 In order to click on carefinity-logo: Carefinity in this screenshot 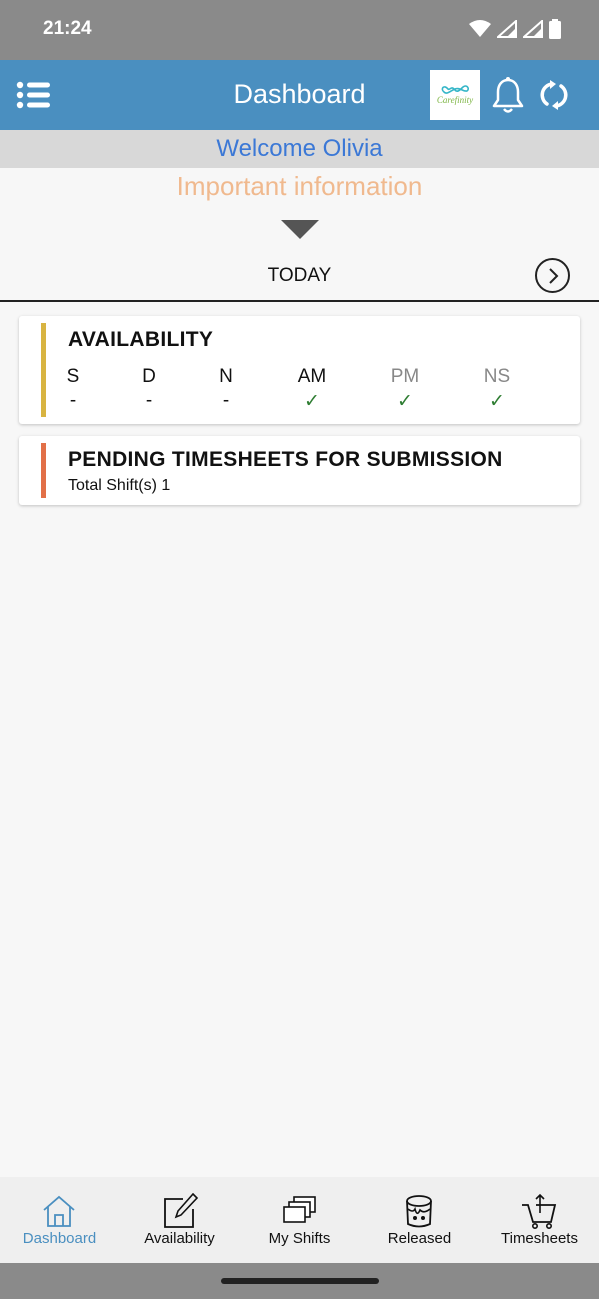, I will do `click(455, 95)`.